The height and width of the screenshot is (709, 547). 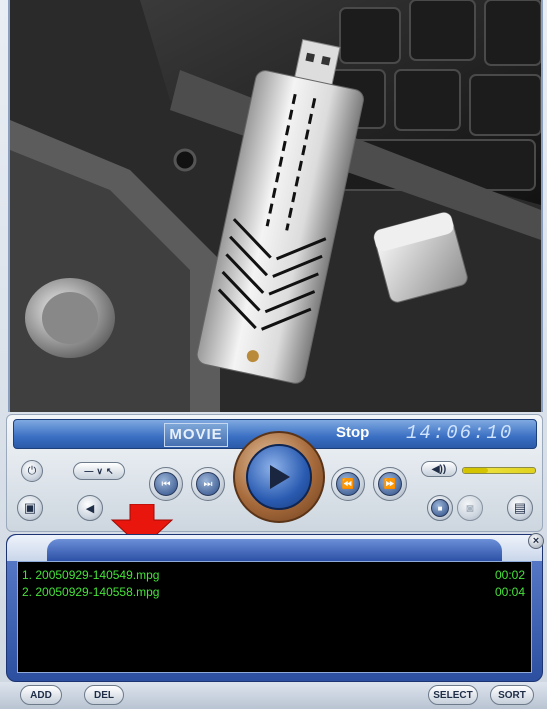 I want to click on snapshot-button: ◙, so click(x=470, y=508).